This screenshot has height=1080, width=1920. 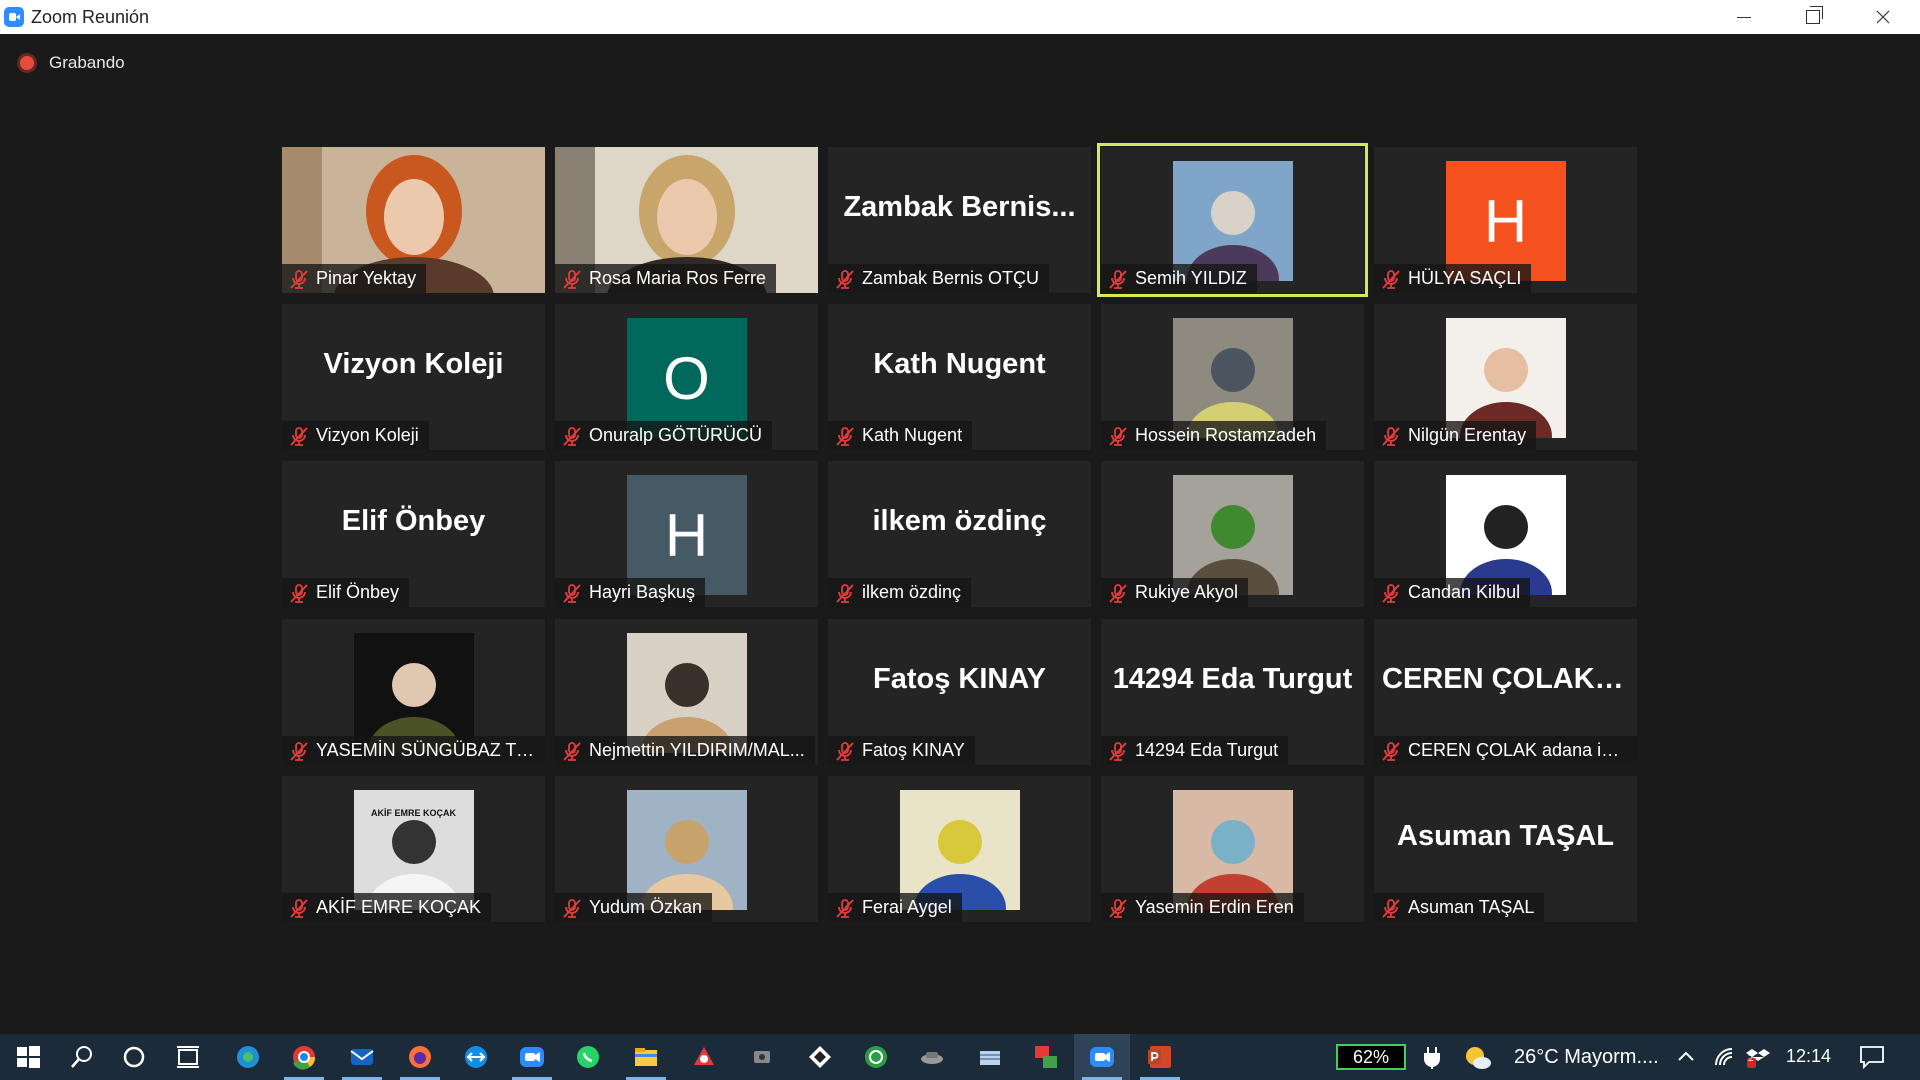 I want to click on participant-name-bar: Hayri Başkuş, so click(x=630, y=592).